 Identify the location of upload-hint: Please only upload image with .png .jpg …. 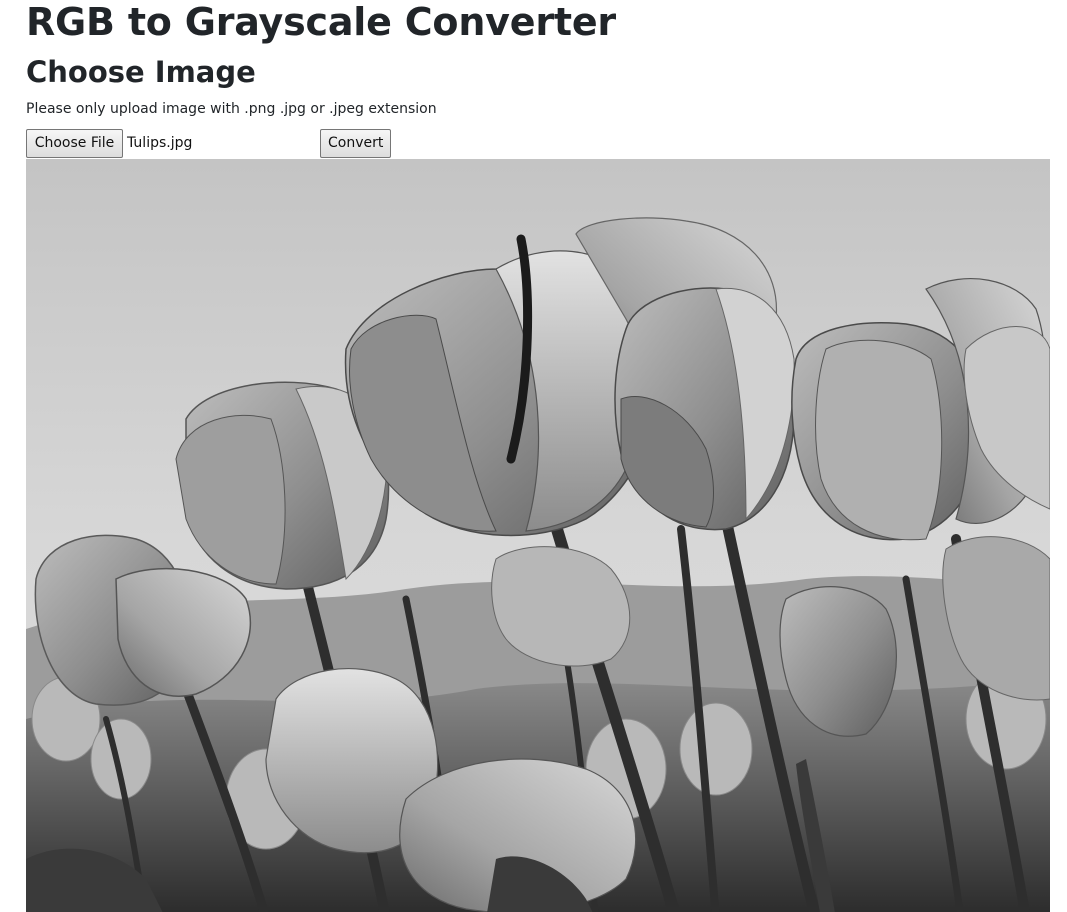
(231, 109).